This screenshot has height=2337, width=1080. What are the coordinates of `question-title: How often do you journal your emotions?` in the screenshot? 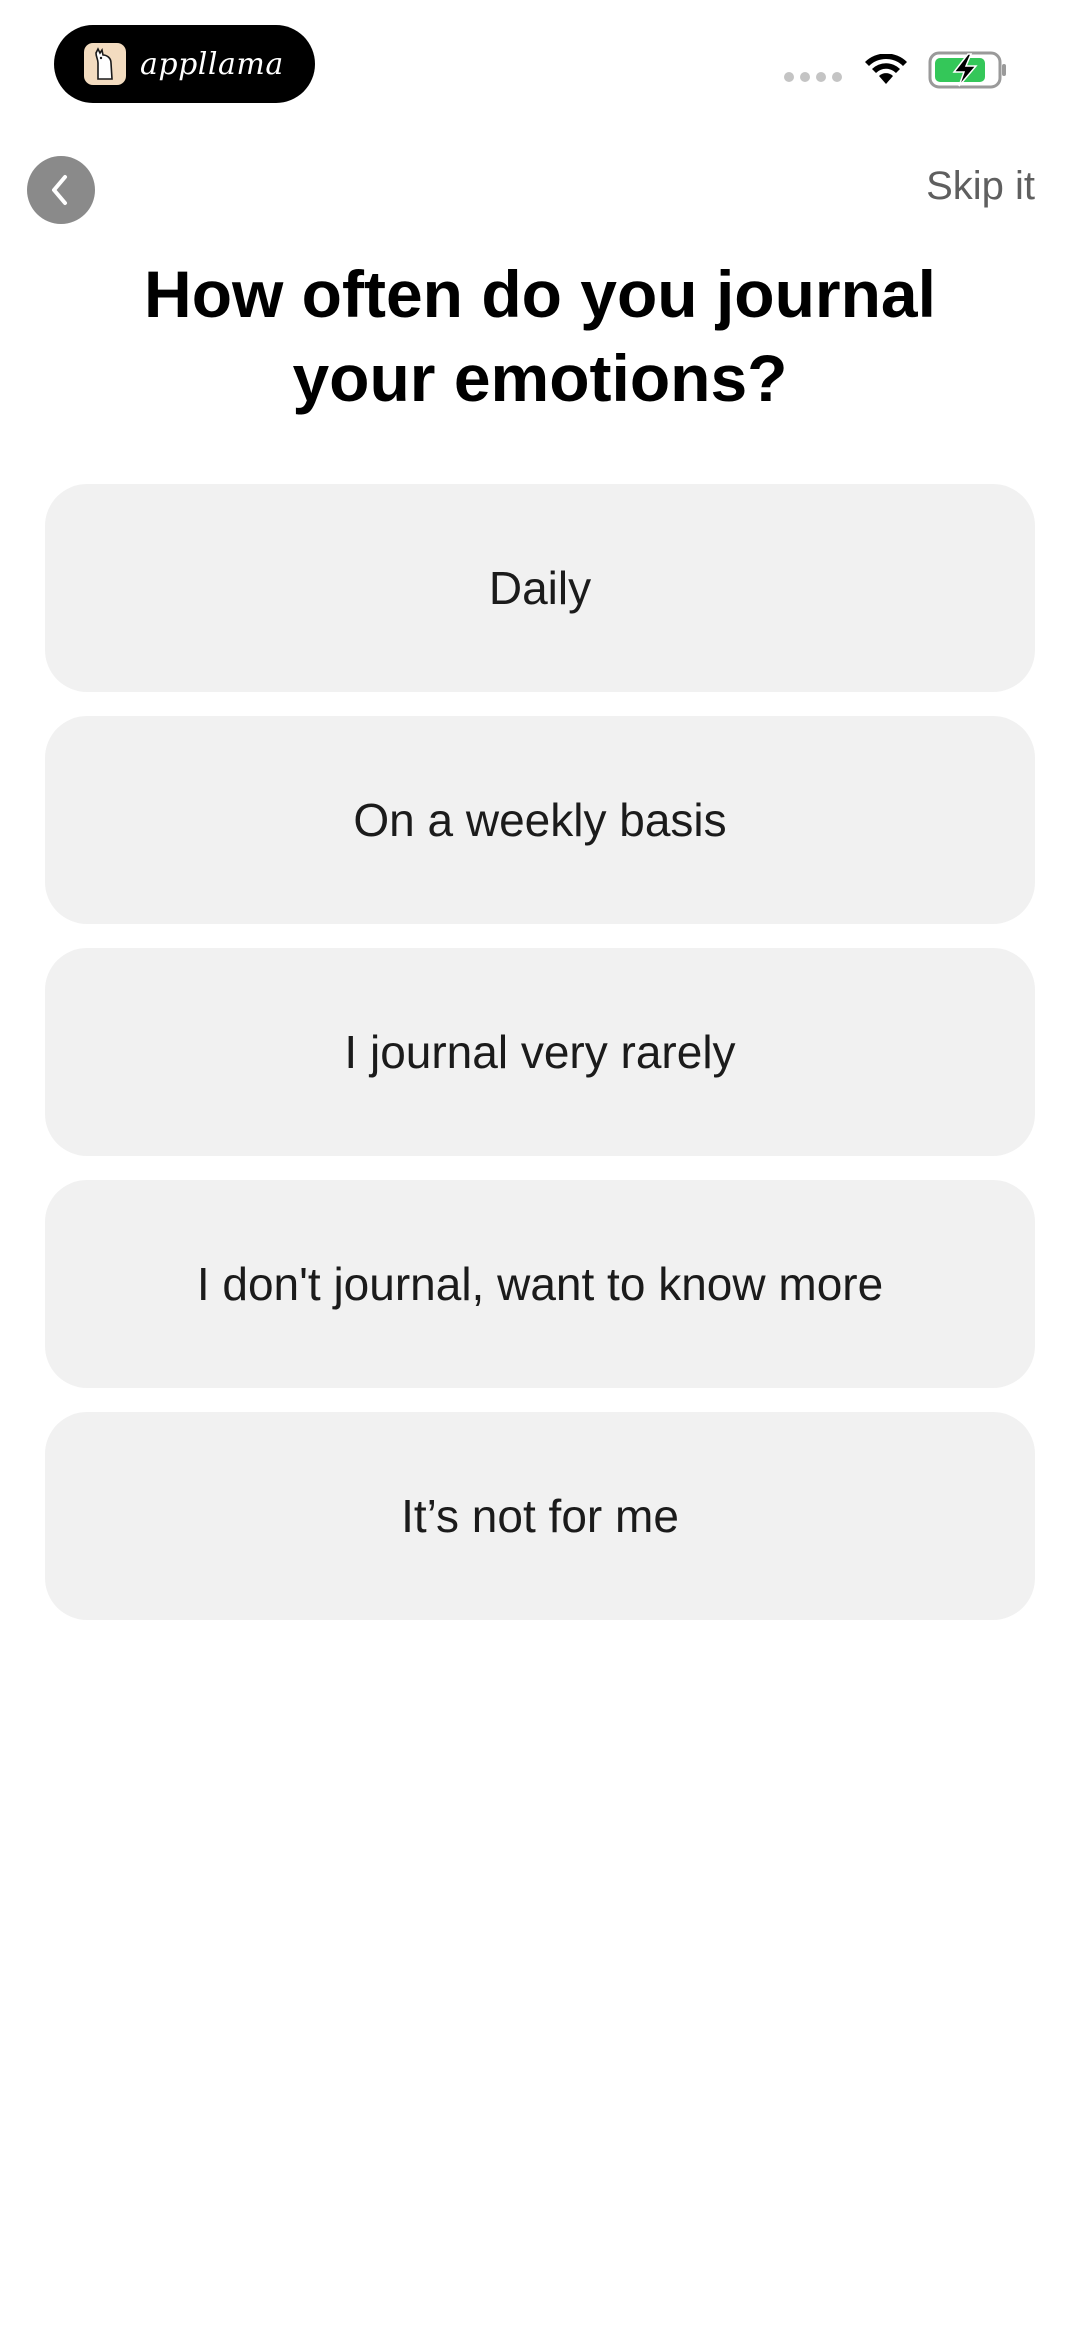 It's located at (540, 336).